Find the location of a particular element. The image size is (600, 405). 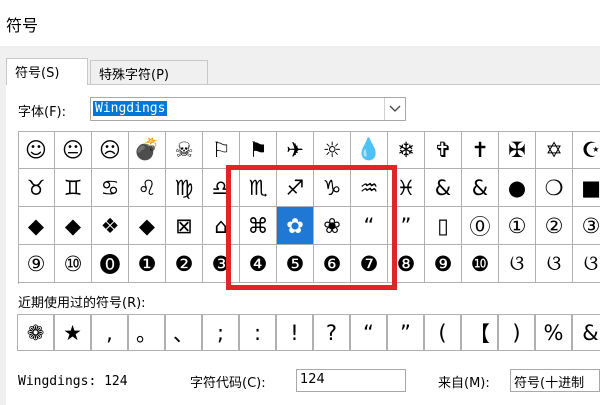

symbol-cell: ☪ is located at coordinates (586, 150).